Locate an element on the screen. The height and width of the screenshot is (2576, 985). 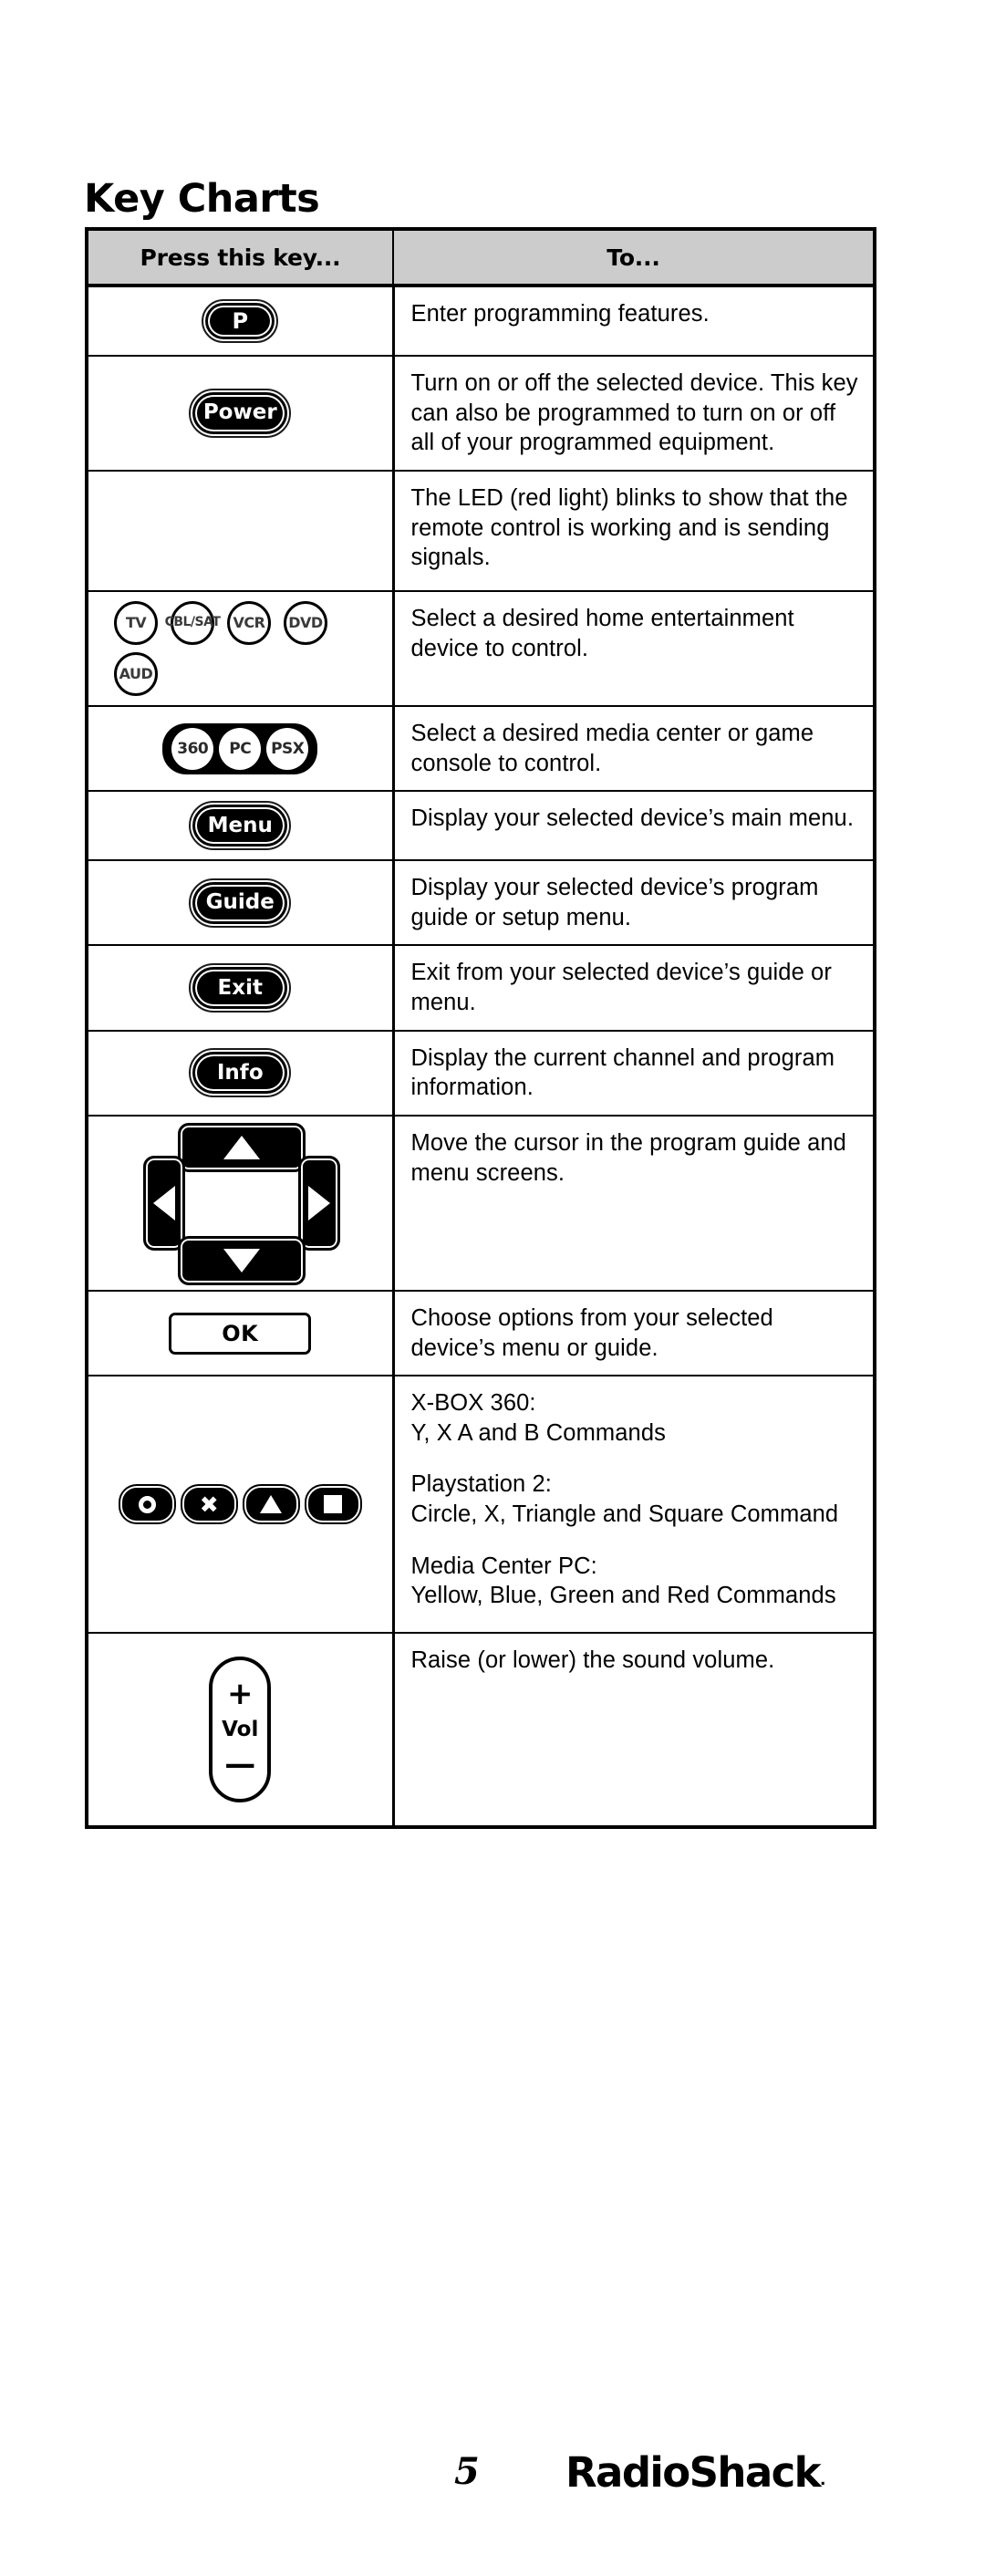
key-cell-menu: Menu is located at coordinates (241, 826).